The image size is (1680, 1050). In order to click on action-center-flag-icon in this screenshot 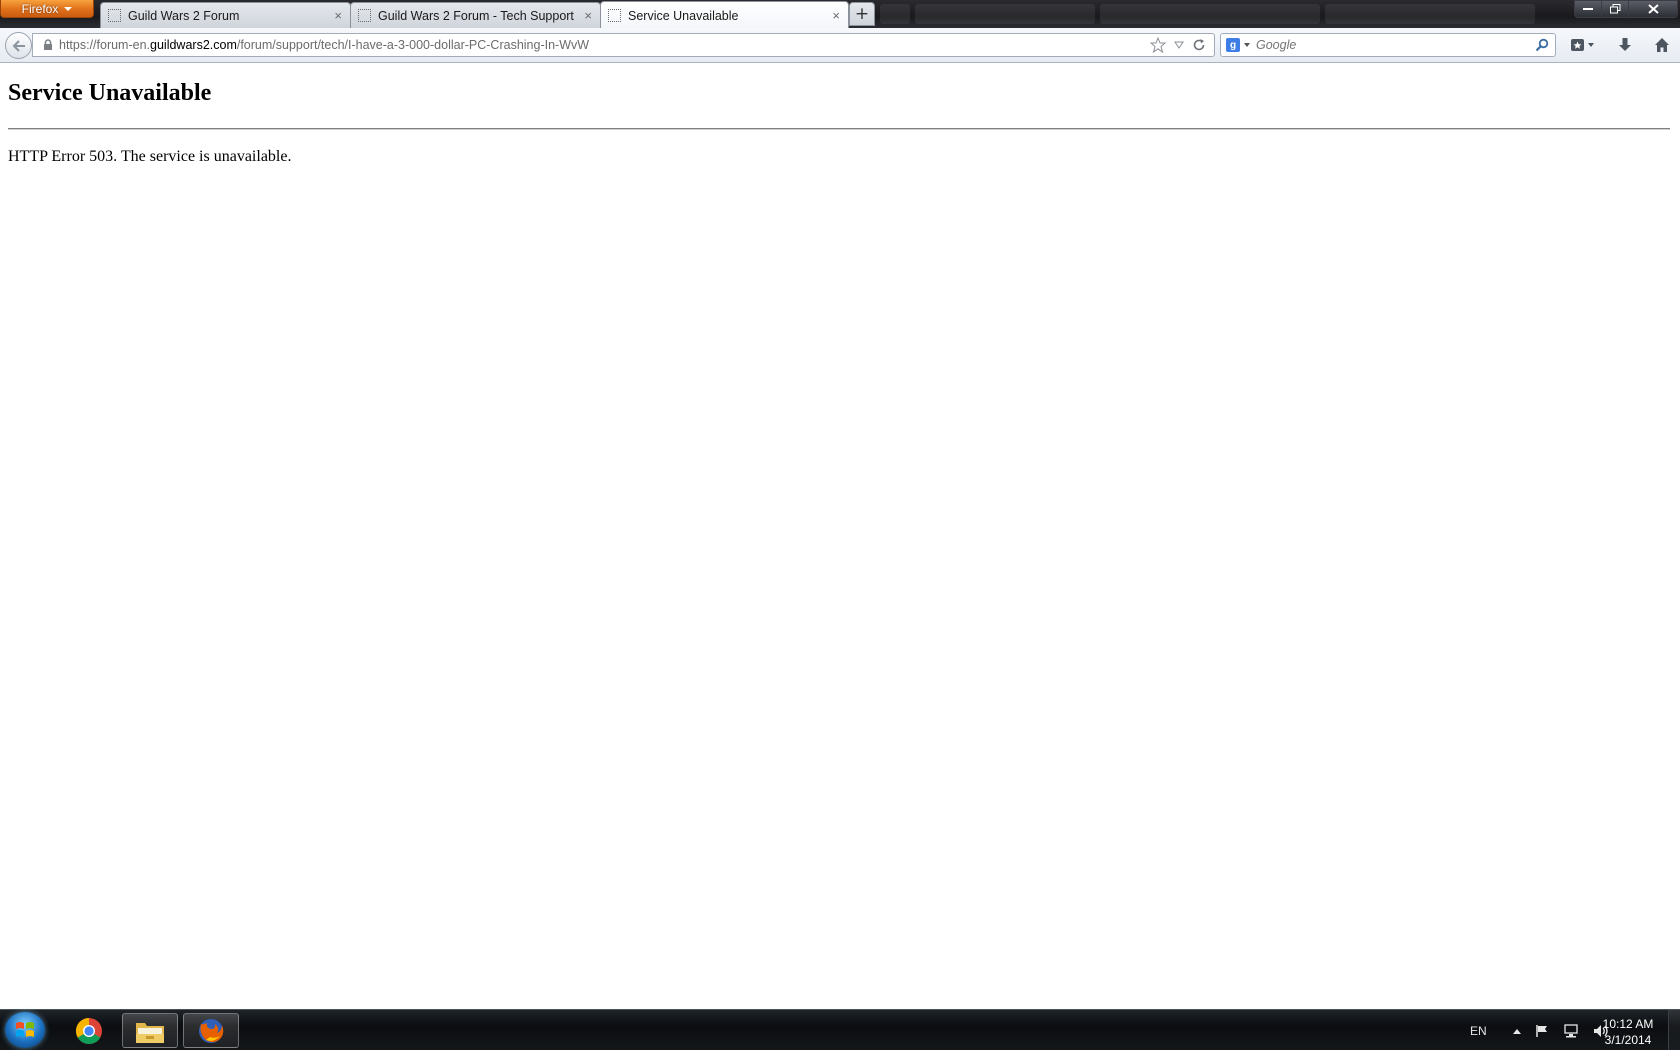, I will do `click(1542, 1031)`.